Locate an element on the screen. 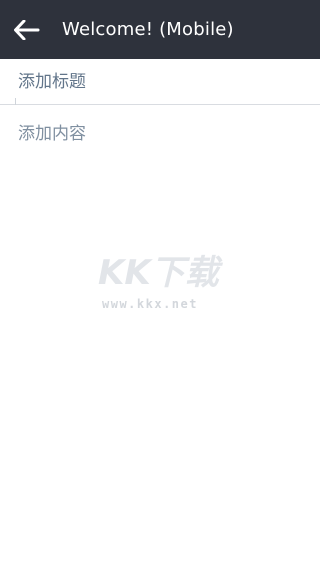 This screenshot has height=569, width=320. note-title-input is located at coordinates (160, 82).